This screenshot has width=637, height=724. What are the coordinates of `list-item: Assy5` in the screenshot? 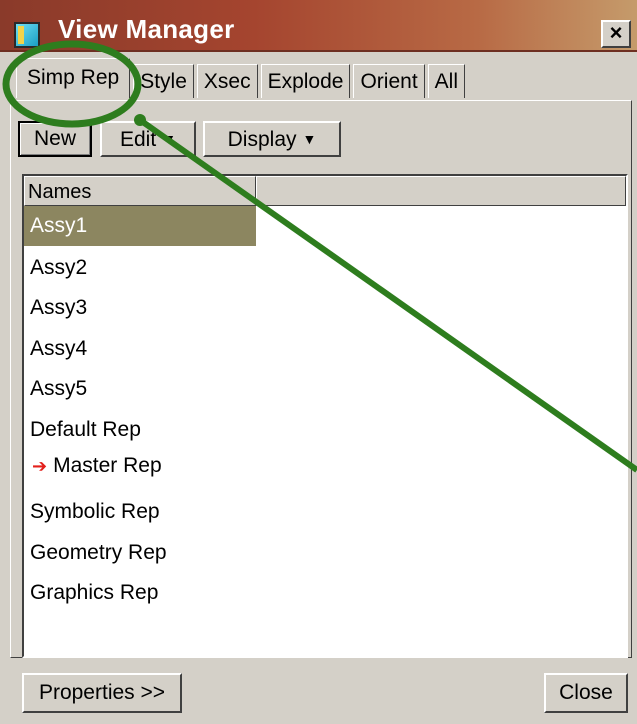 It's located at (55, 389).